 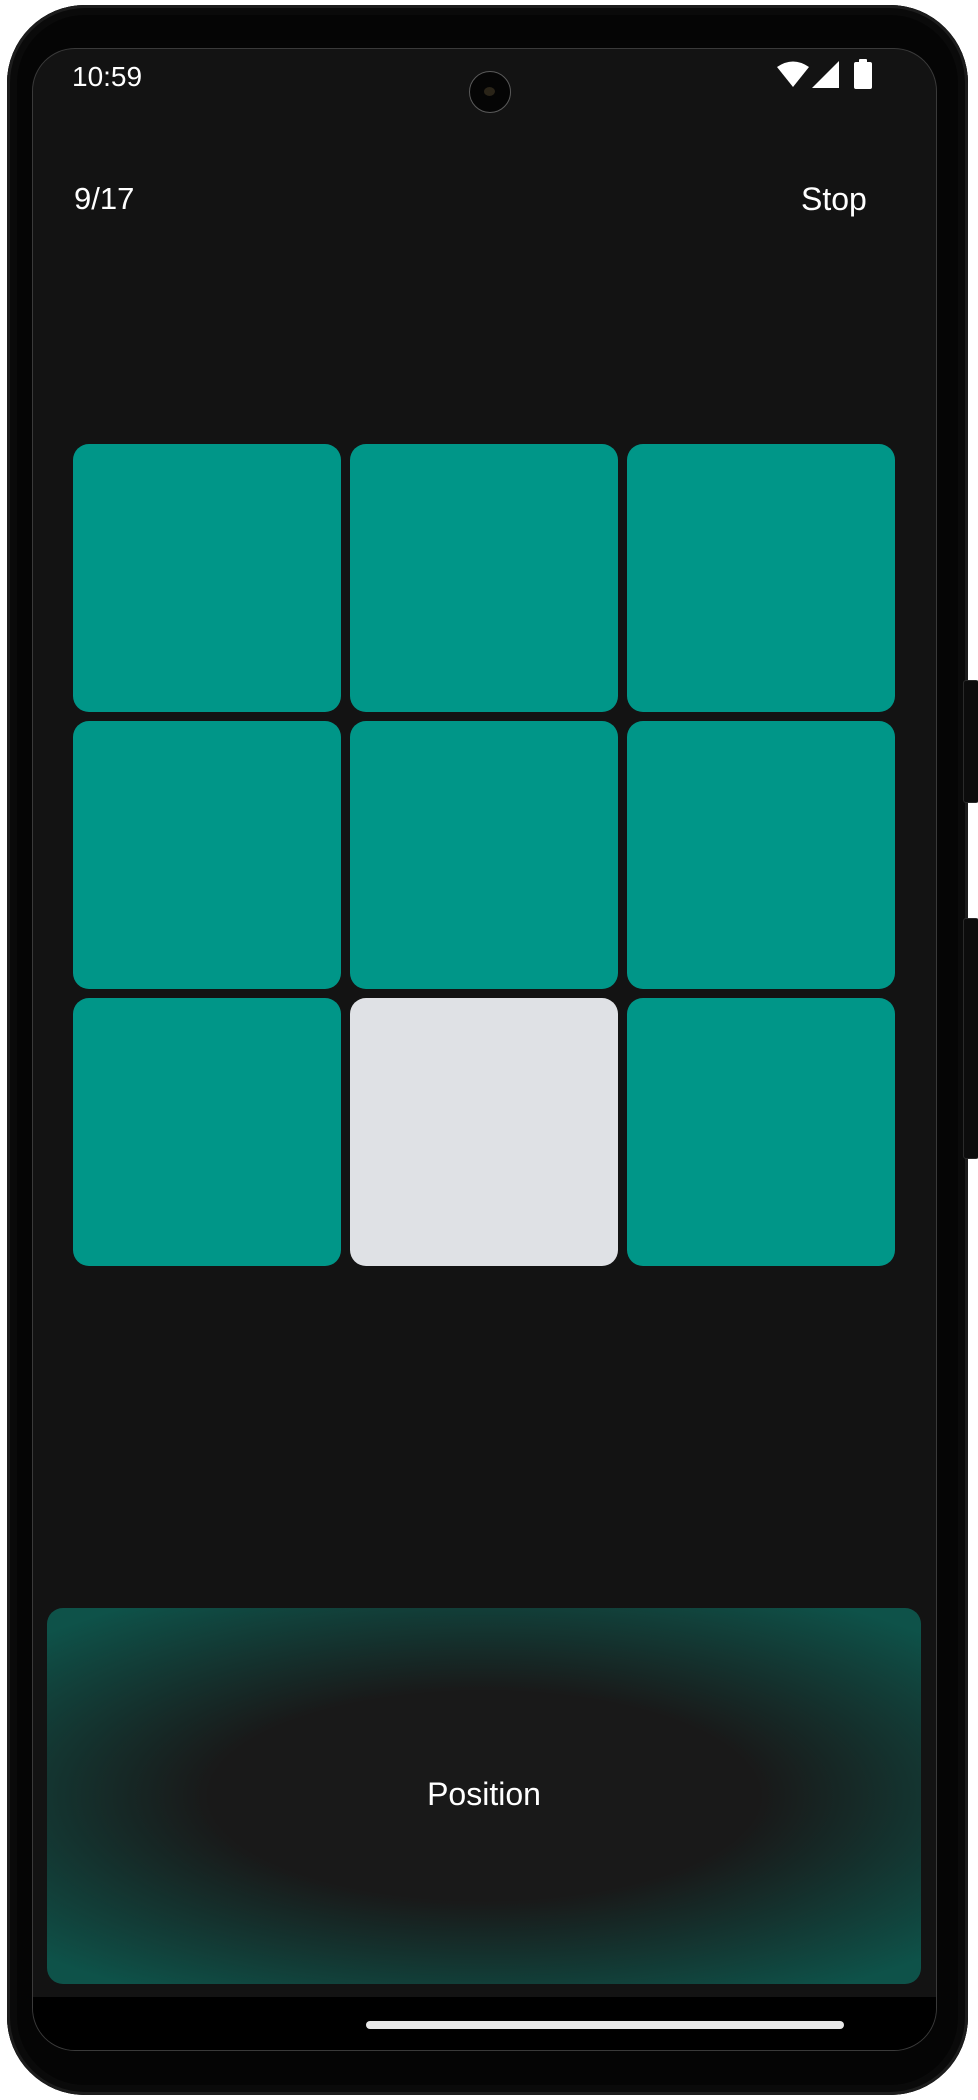 I want to click on grid-tile-r2c3, so click(x=761, y=855).